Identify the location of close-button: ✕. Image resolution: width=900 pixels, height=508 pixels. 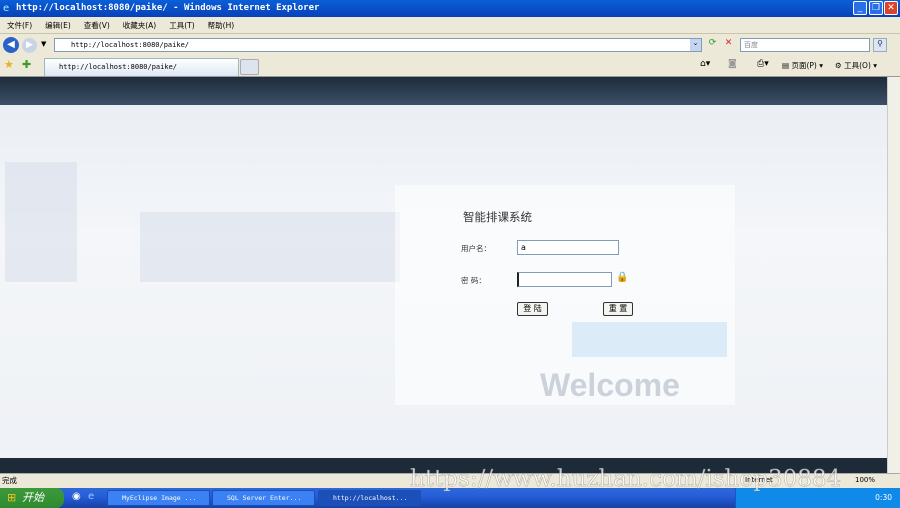
(891, 8).